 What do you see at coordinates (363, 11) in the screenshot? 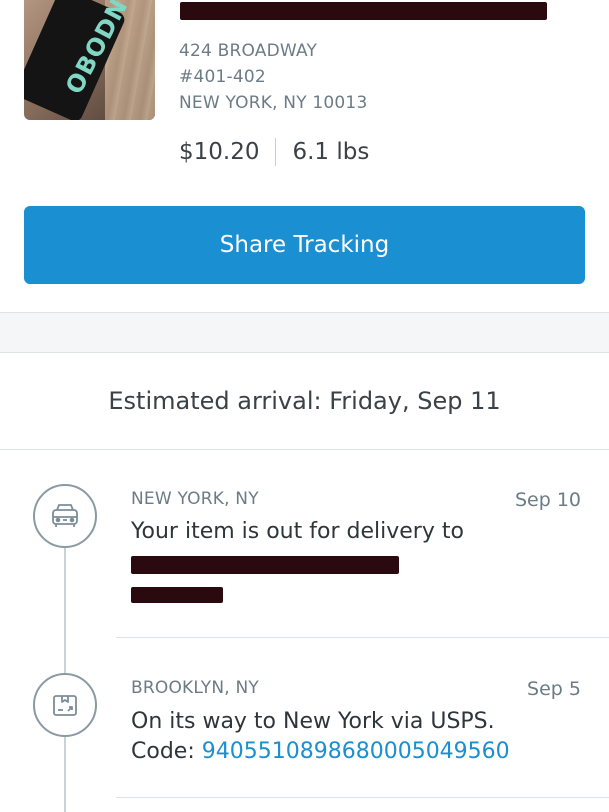
I see `redacted-recipient-name` at bounding box center [363, 11].